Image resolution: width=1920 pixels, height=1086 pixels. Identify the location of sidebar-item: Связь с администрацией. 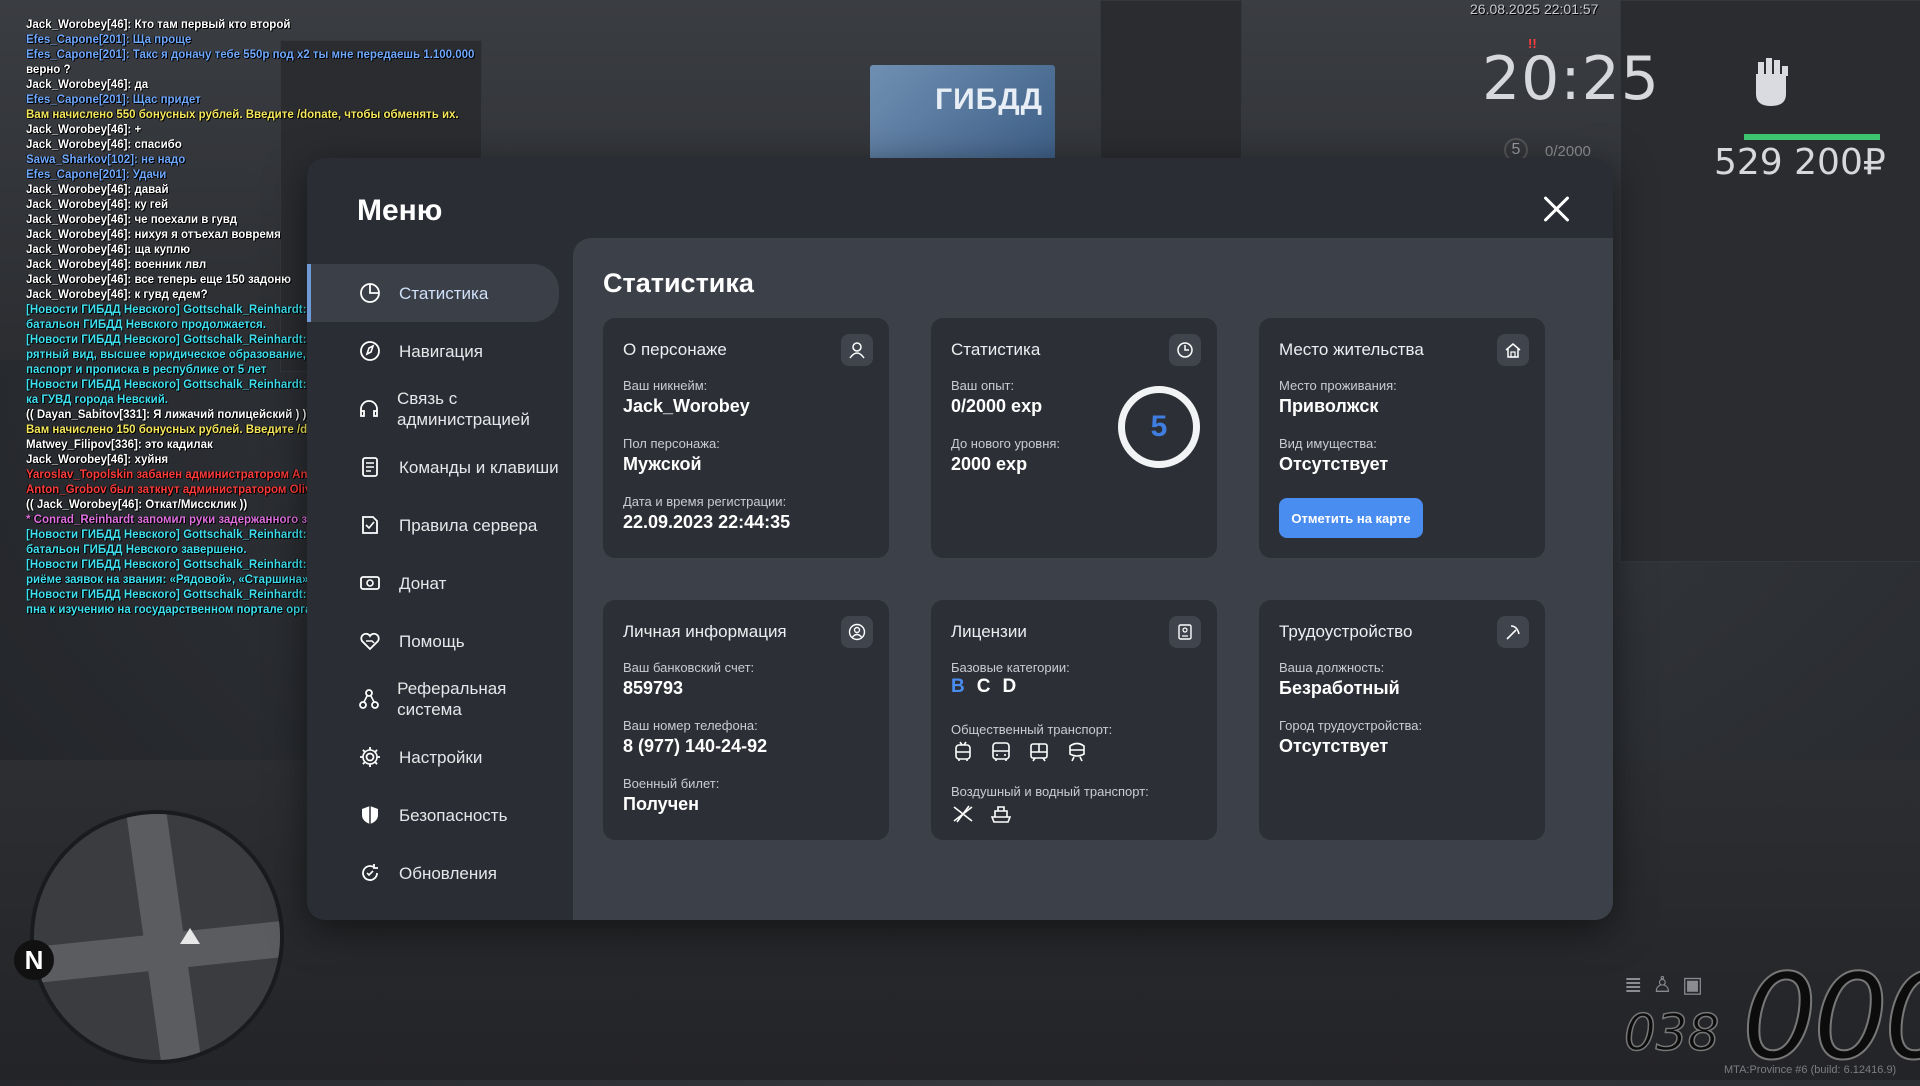
(435, 409).